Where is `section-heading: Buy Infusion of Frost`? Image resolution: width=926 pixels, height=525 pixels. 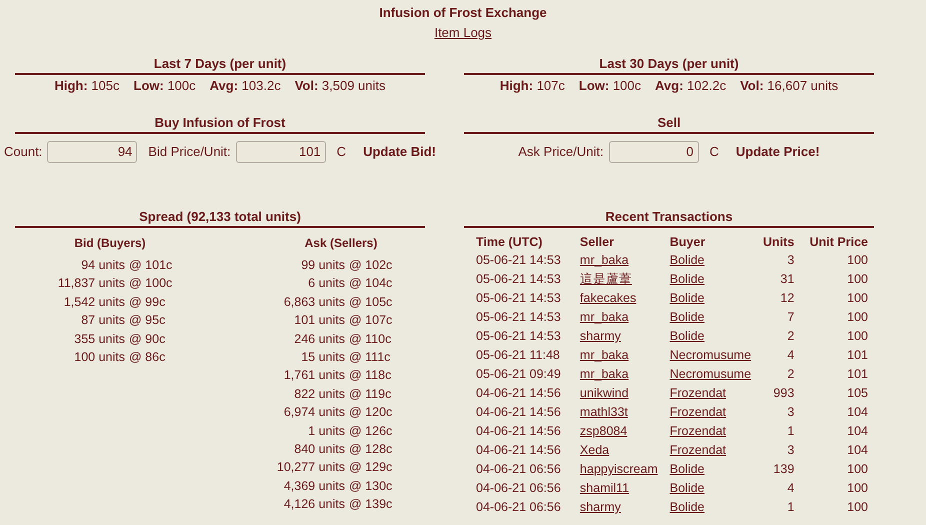 section-heading: Buy Infusion of Frost is located at coordinates (220, 124).